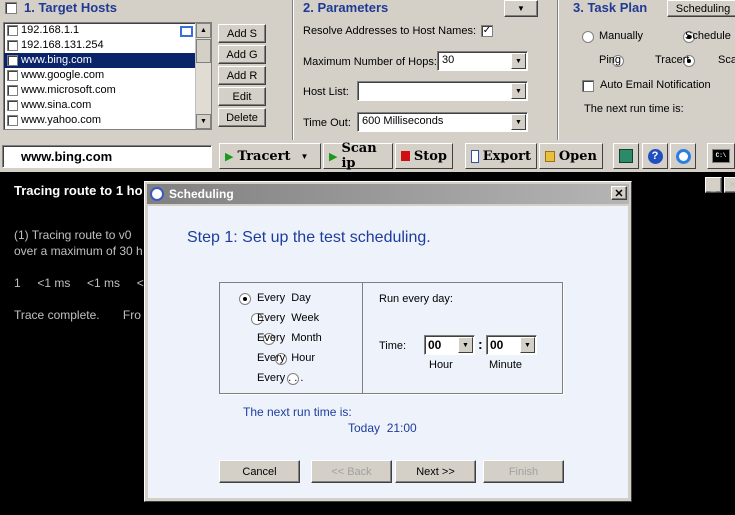 This screenshot has height=515, width=735. I want to click on list-item: www.google.com, so click(107, 75).